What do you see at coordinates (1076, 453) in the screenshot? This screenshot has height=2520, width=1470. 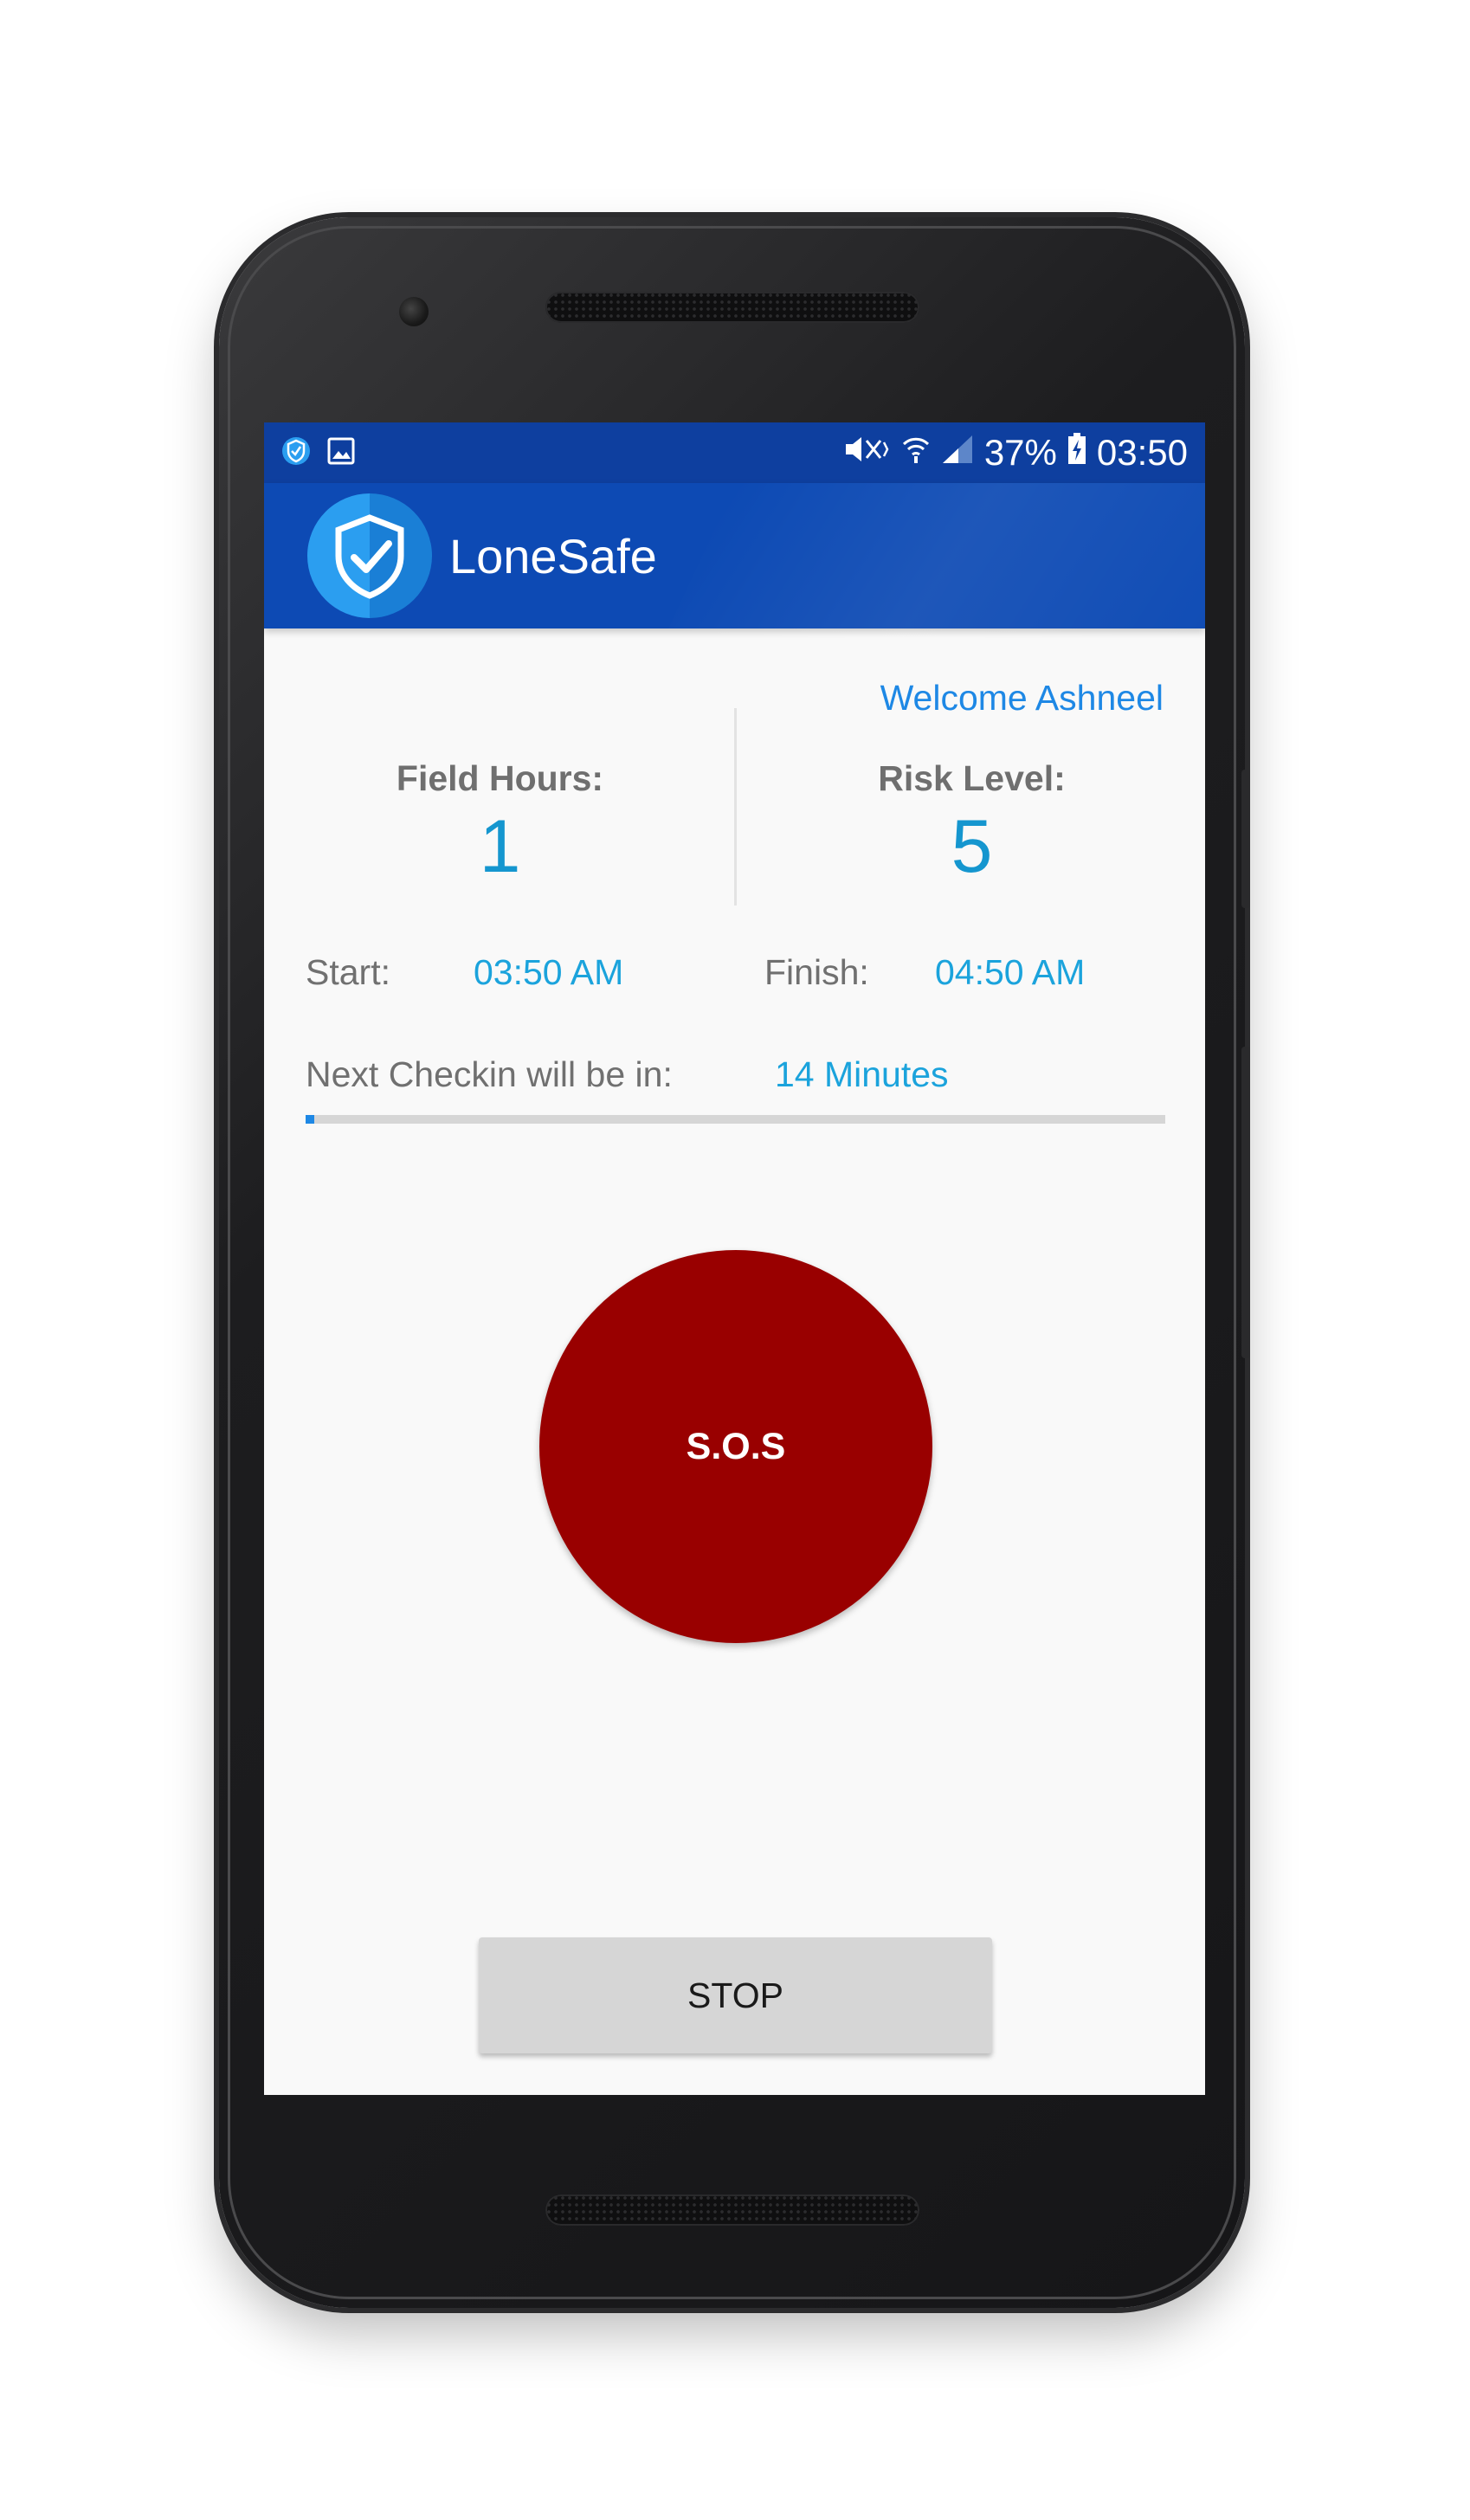 I see `battery-charging-icon` at bounding box center [1076, 453].